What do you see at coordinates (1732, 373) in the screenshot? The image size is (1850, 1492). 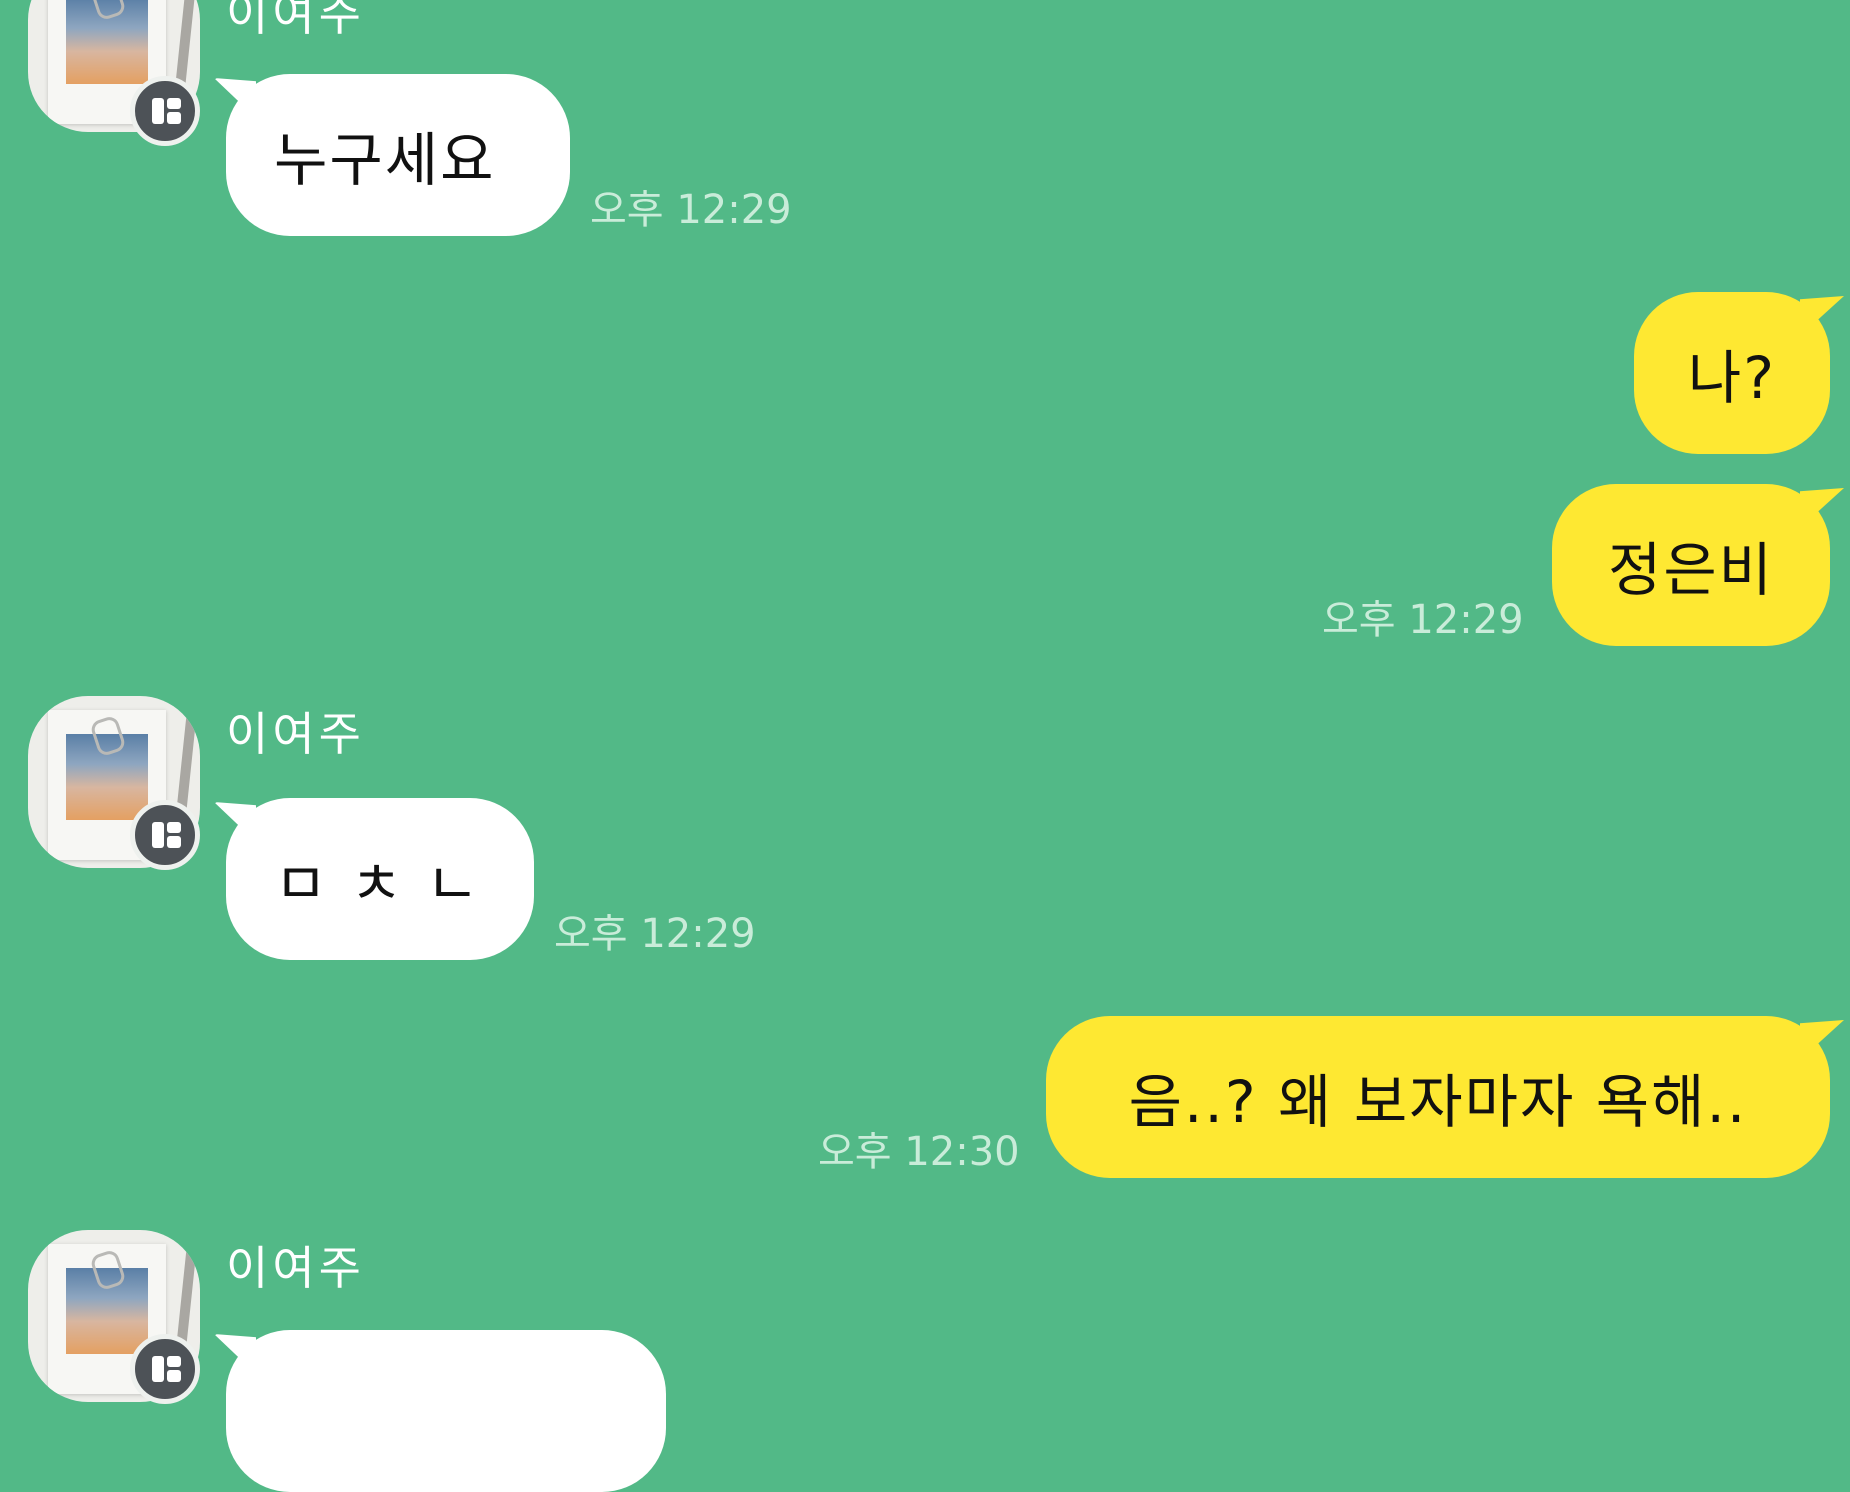 I see `message-bubble-outgoing: 나?` at bounding box center [1732, 373].